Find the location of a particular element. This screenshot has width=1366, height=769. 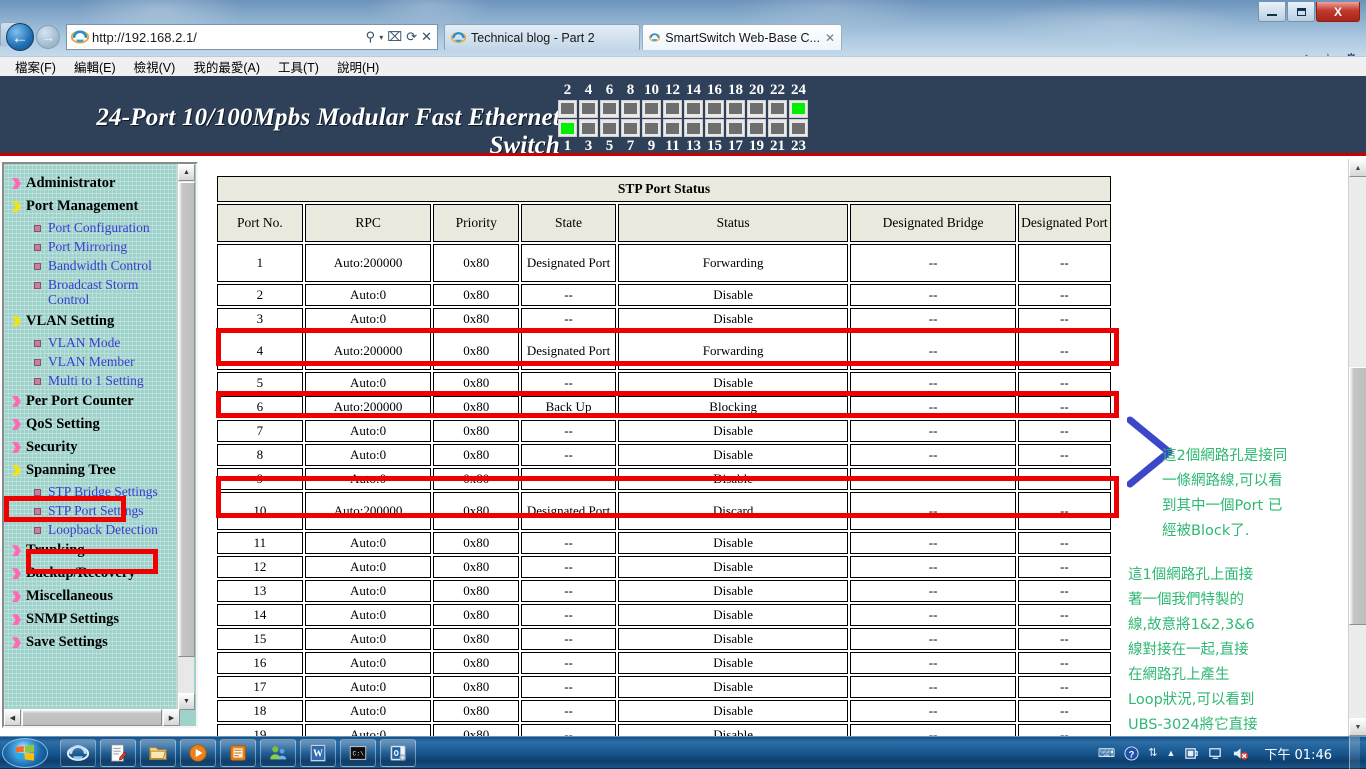

taskbar-word: W is located at coordinates (318, 753).